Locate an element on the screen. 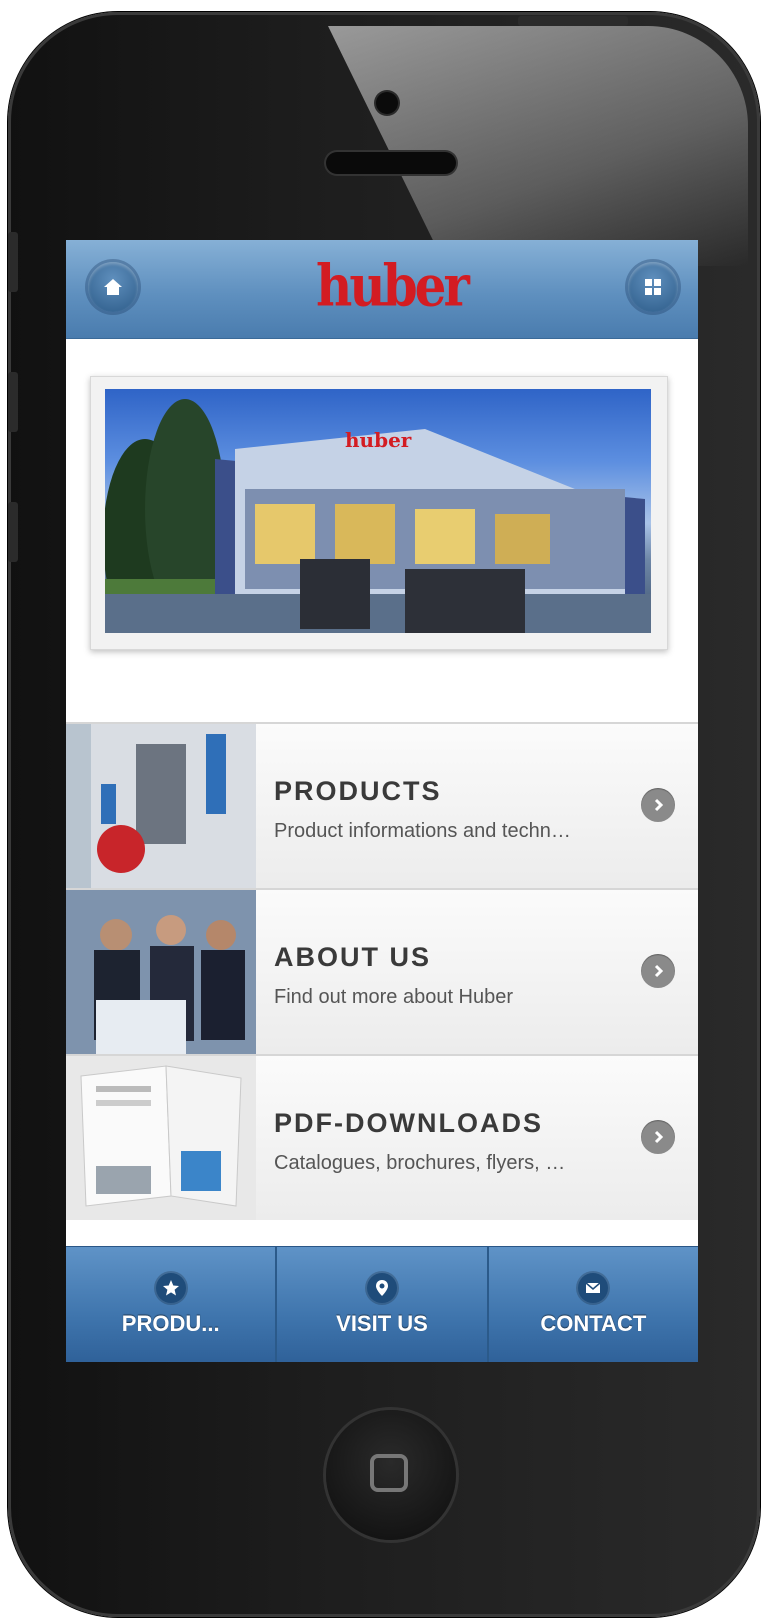  building-photo: huber is located at coordinates (378, 511).